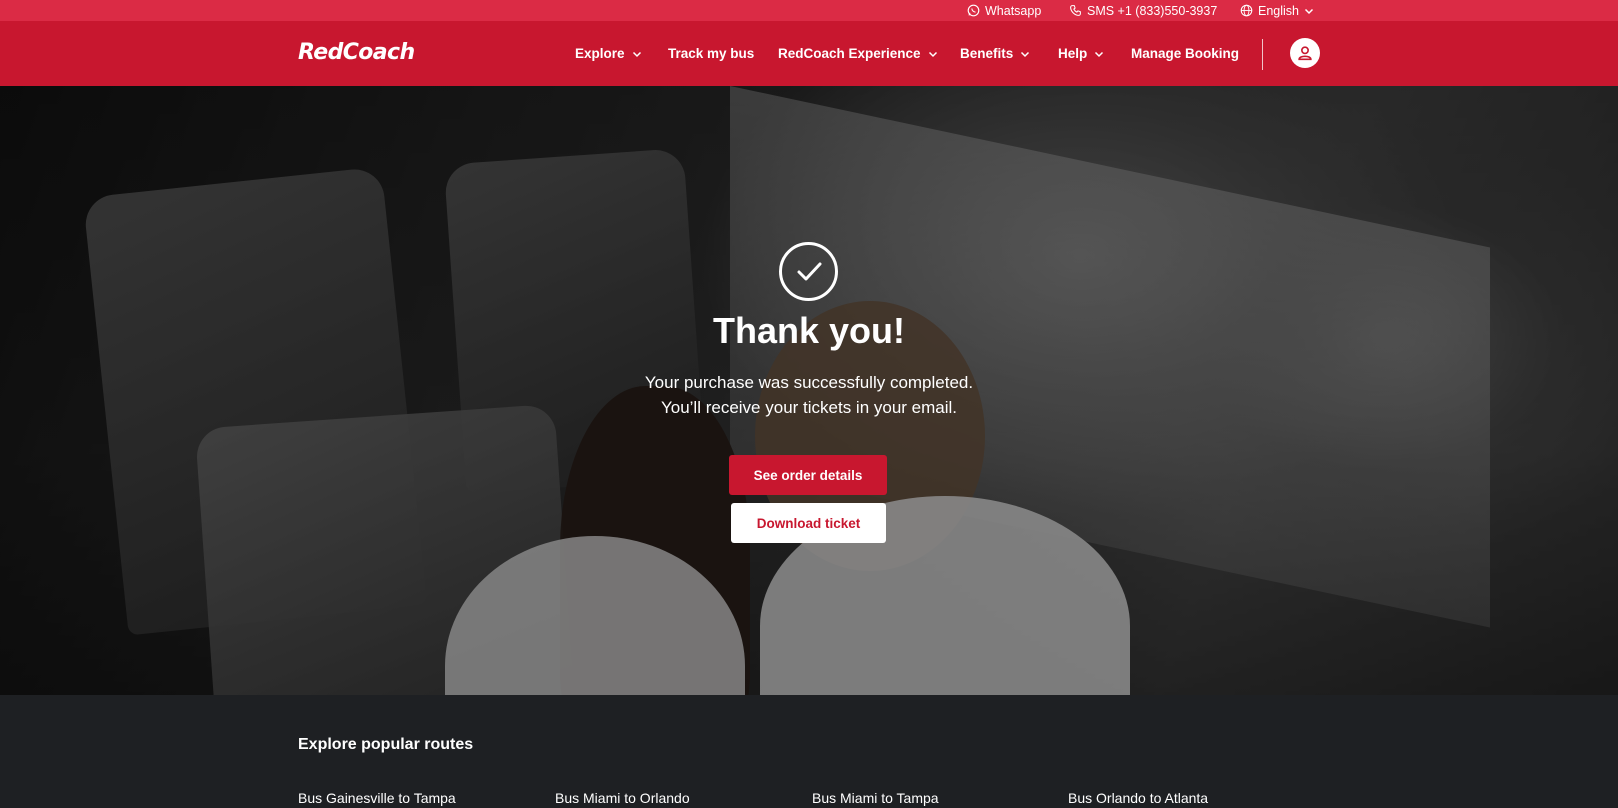 This screenshot has height=808, width=1618. What do you see at coordinates (622, 798) in the screenshot?
I see `route-link: Bus Miami to Orlando` at bounding box center [622, 798].